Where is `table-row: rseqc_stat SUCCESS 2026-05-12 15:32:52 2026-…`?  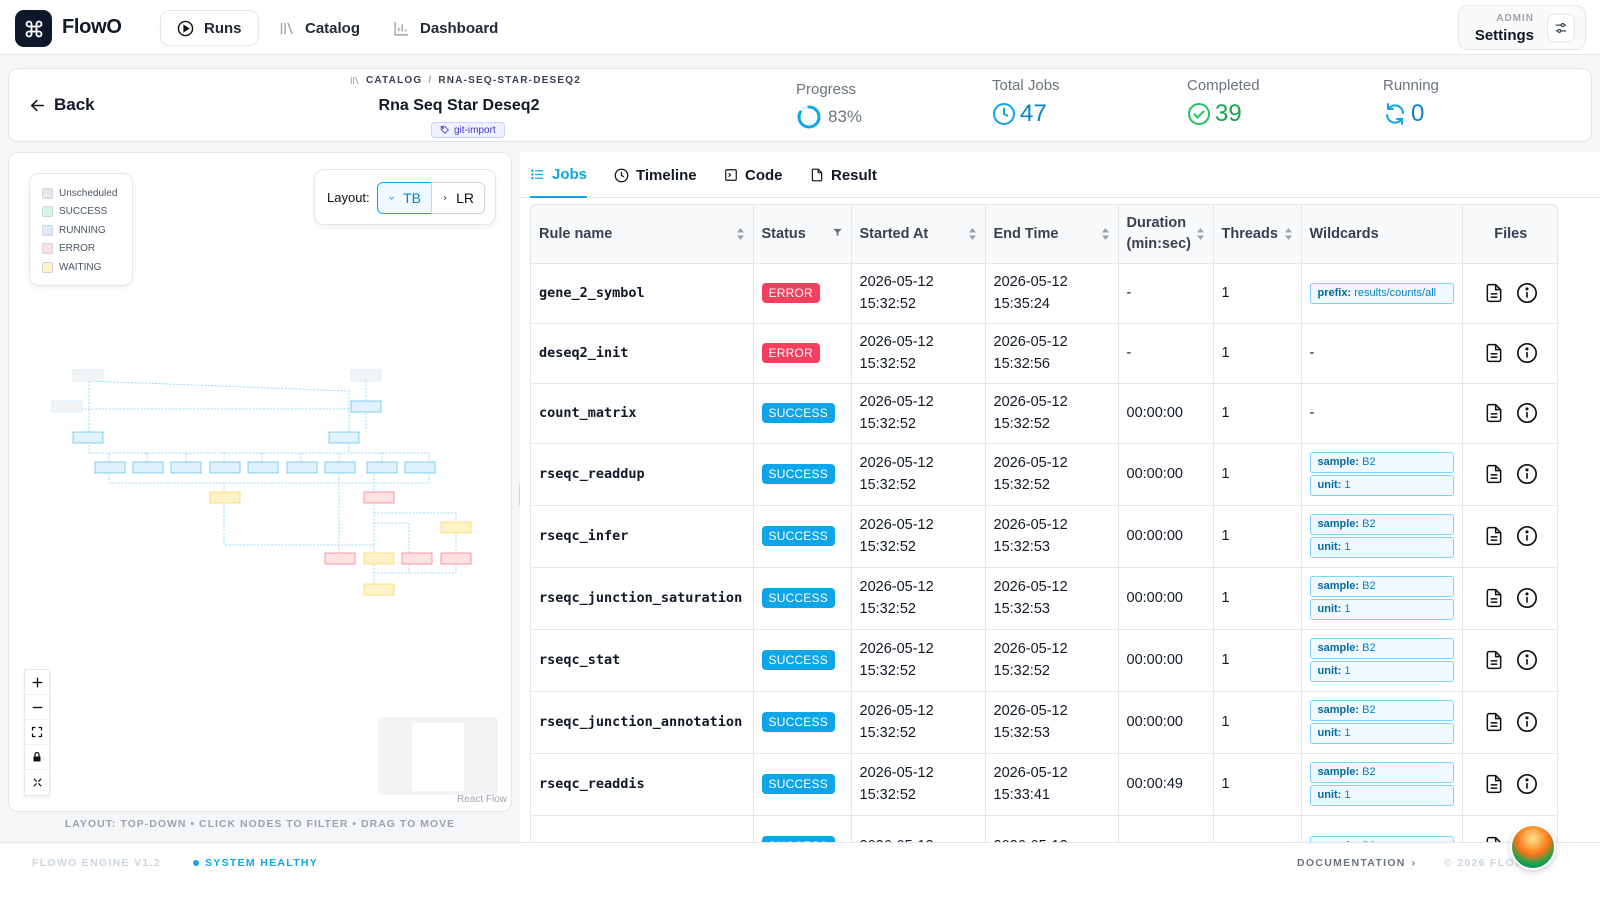 table-row: rseqc_stat SUCCESS 2026-05-12 15:32:52 2026-… is located at coordinates (1044, 660).